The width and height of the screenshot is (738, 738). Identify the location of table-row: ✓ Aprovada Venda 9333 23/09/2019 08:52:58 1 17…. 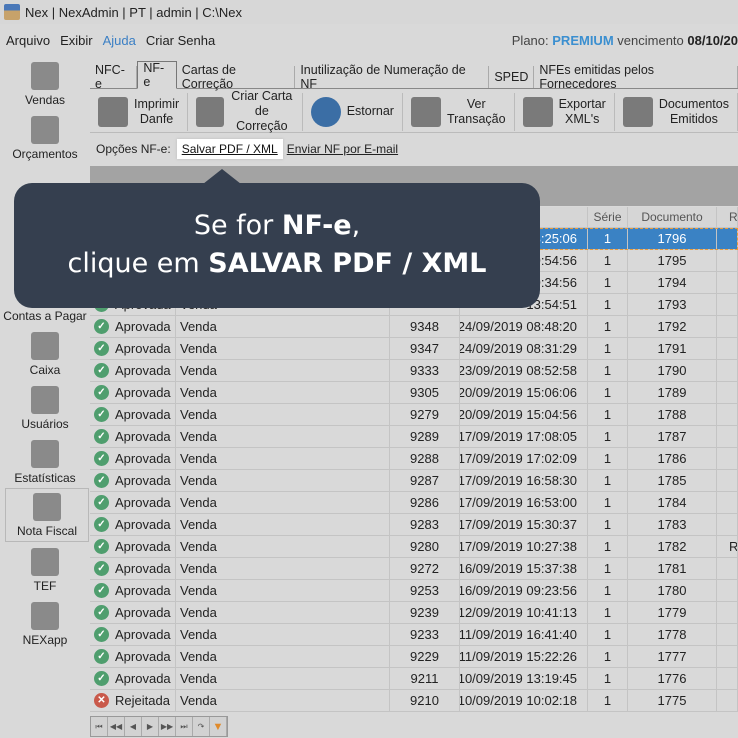
(414, 371).